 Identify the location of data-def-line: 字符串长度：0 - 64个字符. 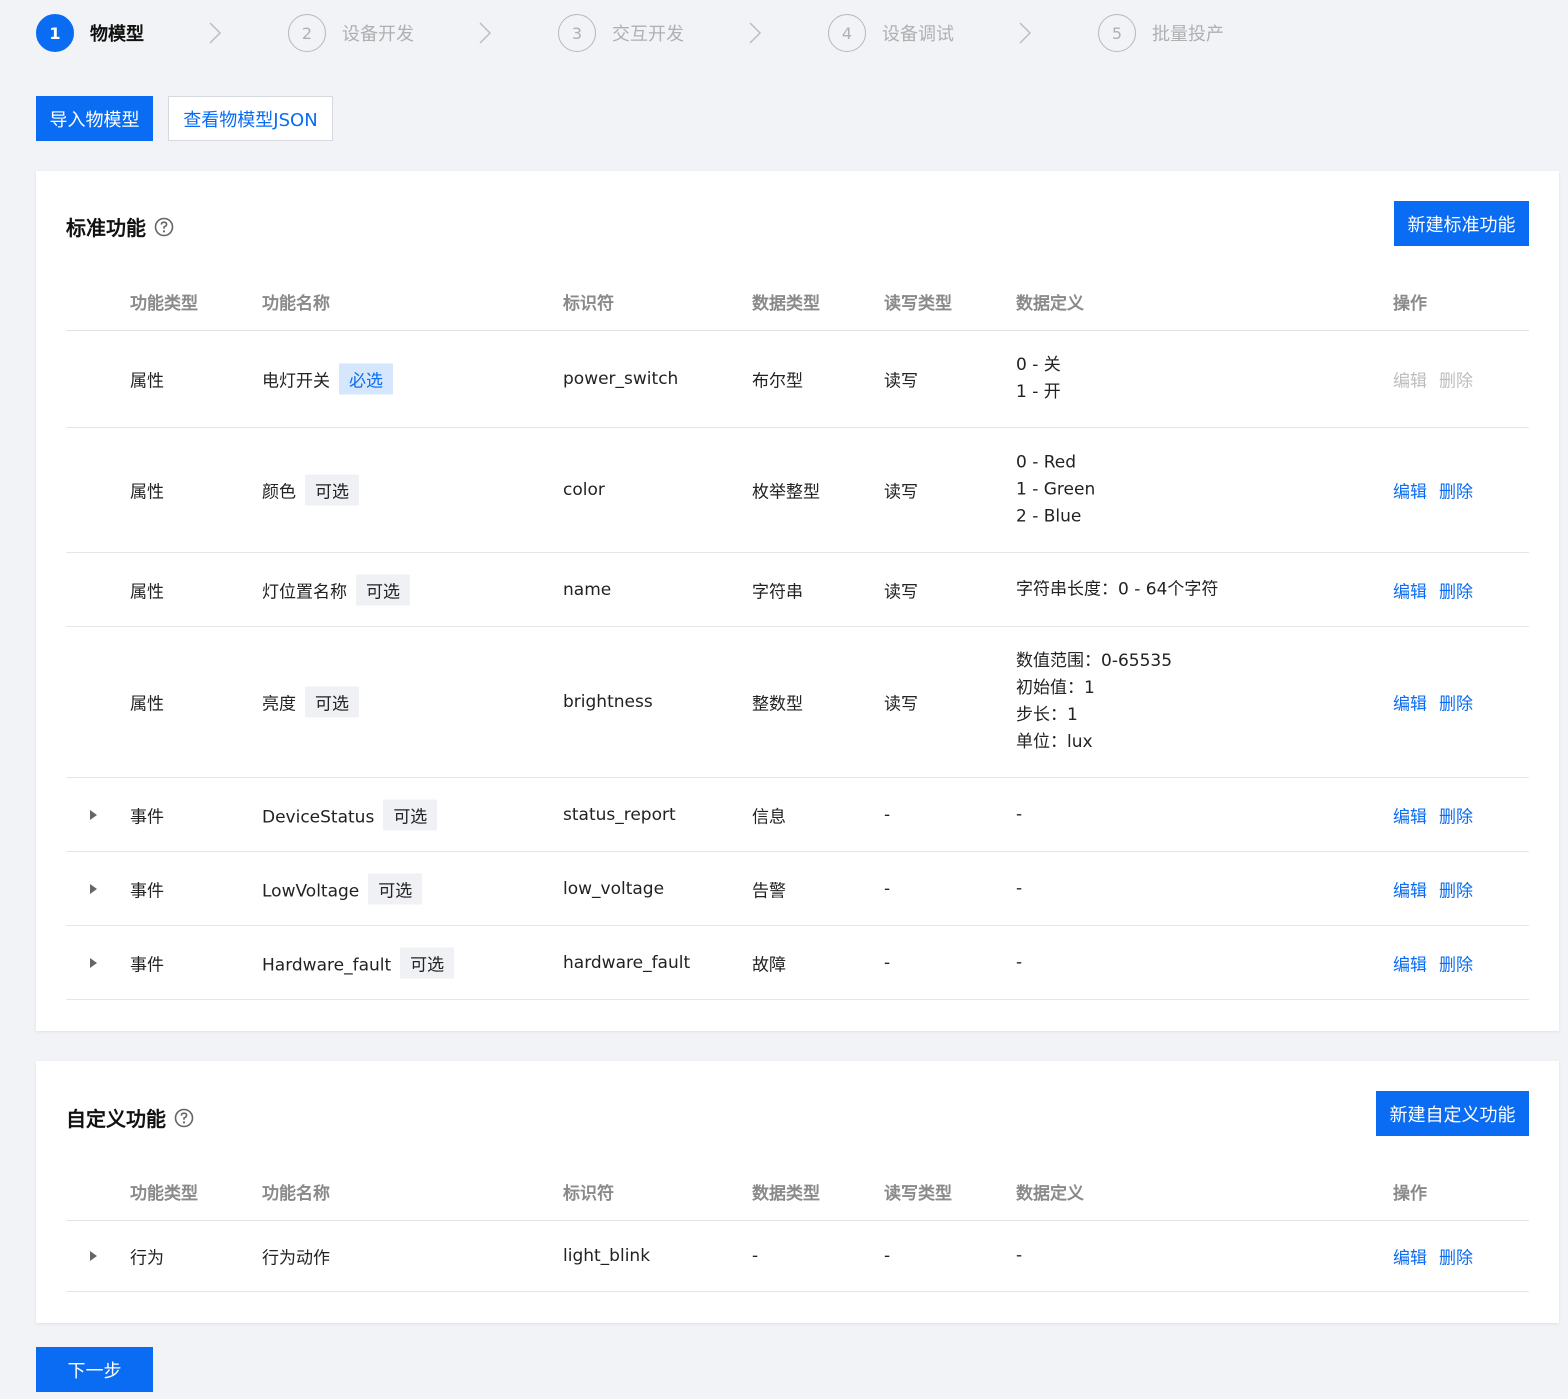
(1117, 589).